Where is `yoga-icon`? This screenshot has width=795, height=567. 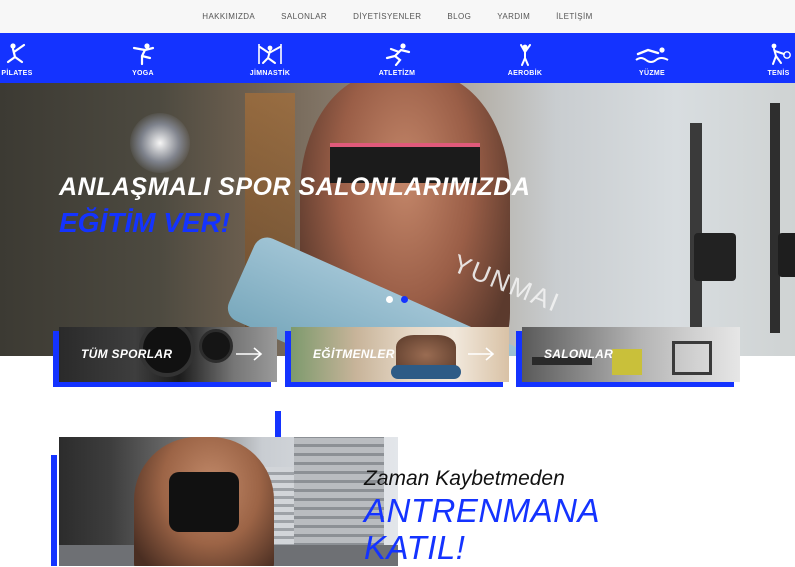
yoga-icon is located at coordinates (143, 54).